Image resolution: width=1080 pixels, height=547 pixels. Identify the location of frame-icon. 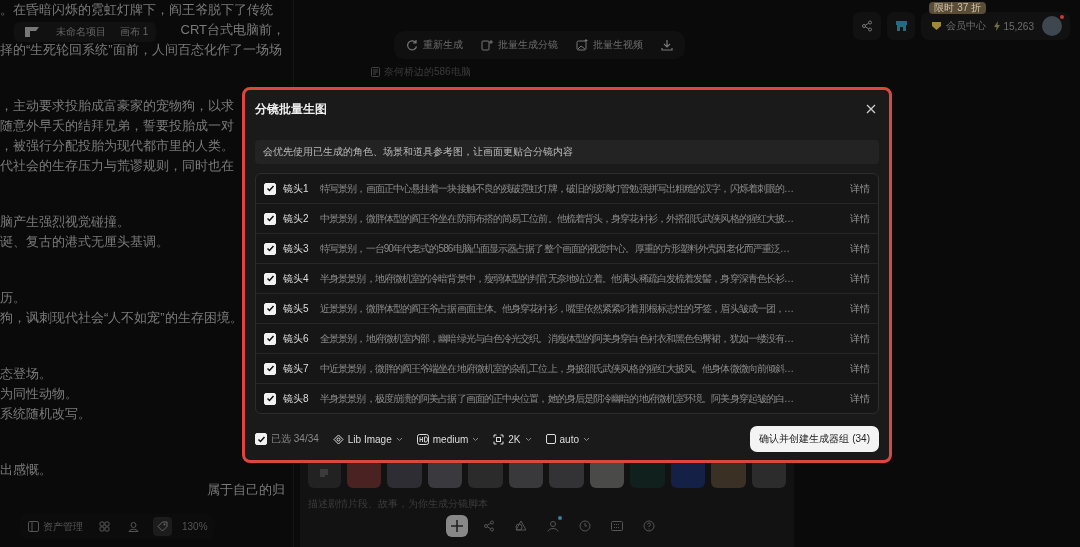
(499, 439).